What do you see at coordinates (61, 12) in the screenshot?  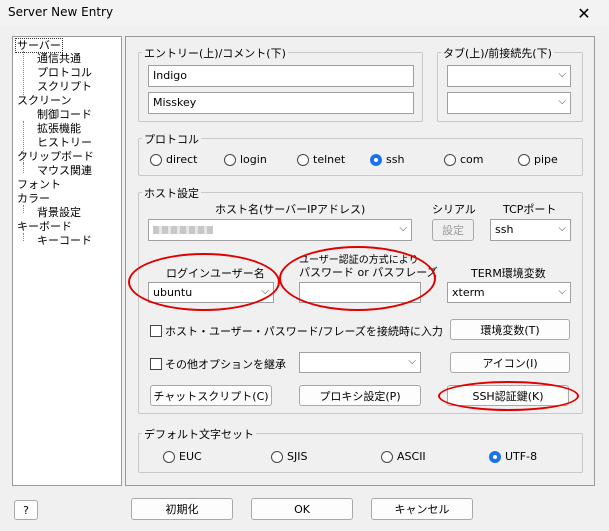 I see `window-title: Server New Entry` at bounding box center [61, 12].